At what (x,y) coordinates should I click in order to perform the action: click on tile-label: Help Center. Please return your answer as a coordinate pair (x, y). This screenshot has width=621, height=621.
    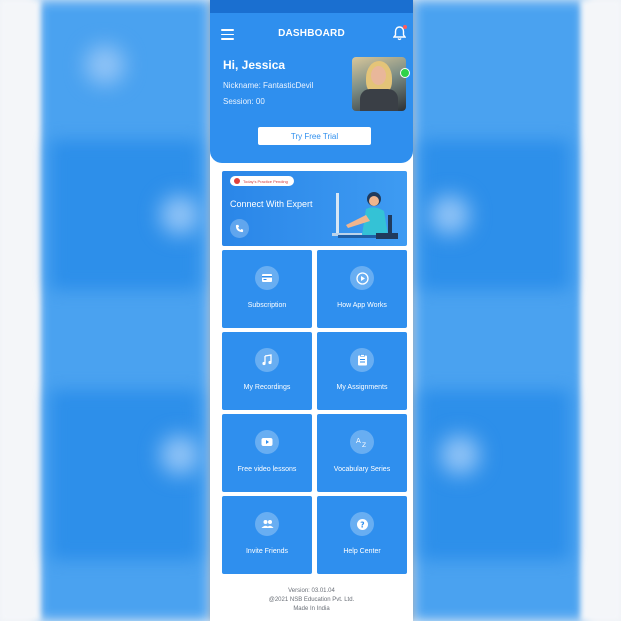
    Looking at the image, I should click on (362, 551).